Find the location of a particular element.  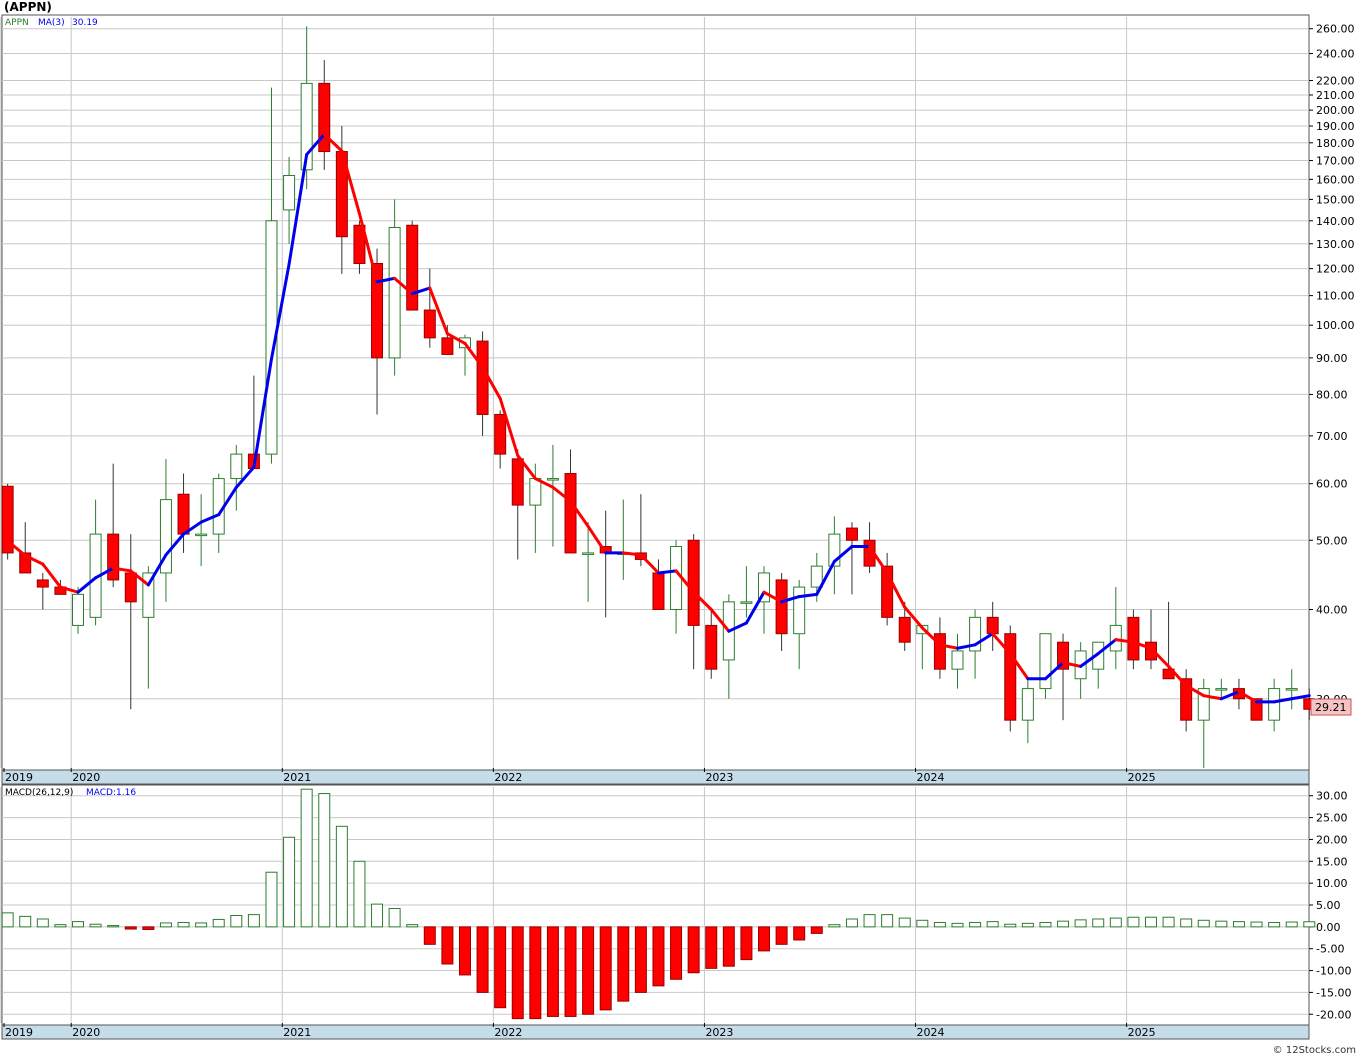

price-tick-label: 170.00 is located at coordinates (1335, 161).